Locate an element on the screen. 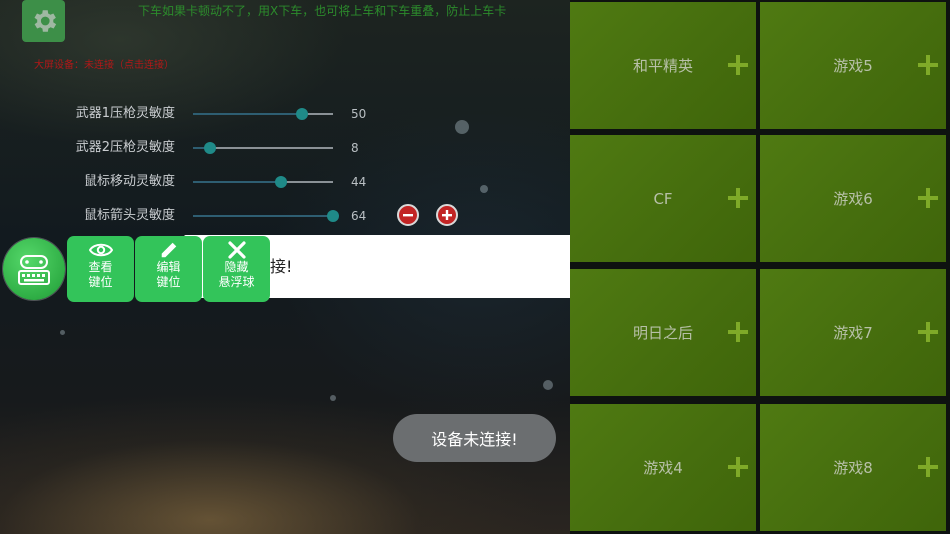 The image size is (950, 534). slider-value: 50 is located at coordinates (359, 114).